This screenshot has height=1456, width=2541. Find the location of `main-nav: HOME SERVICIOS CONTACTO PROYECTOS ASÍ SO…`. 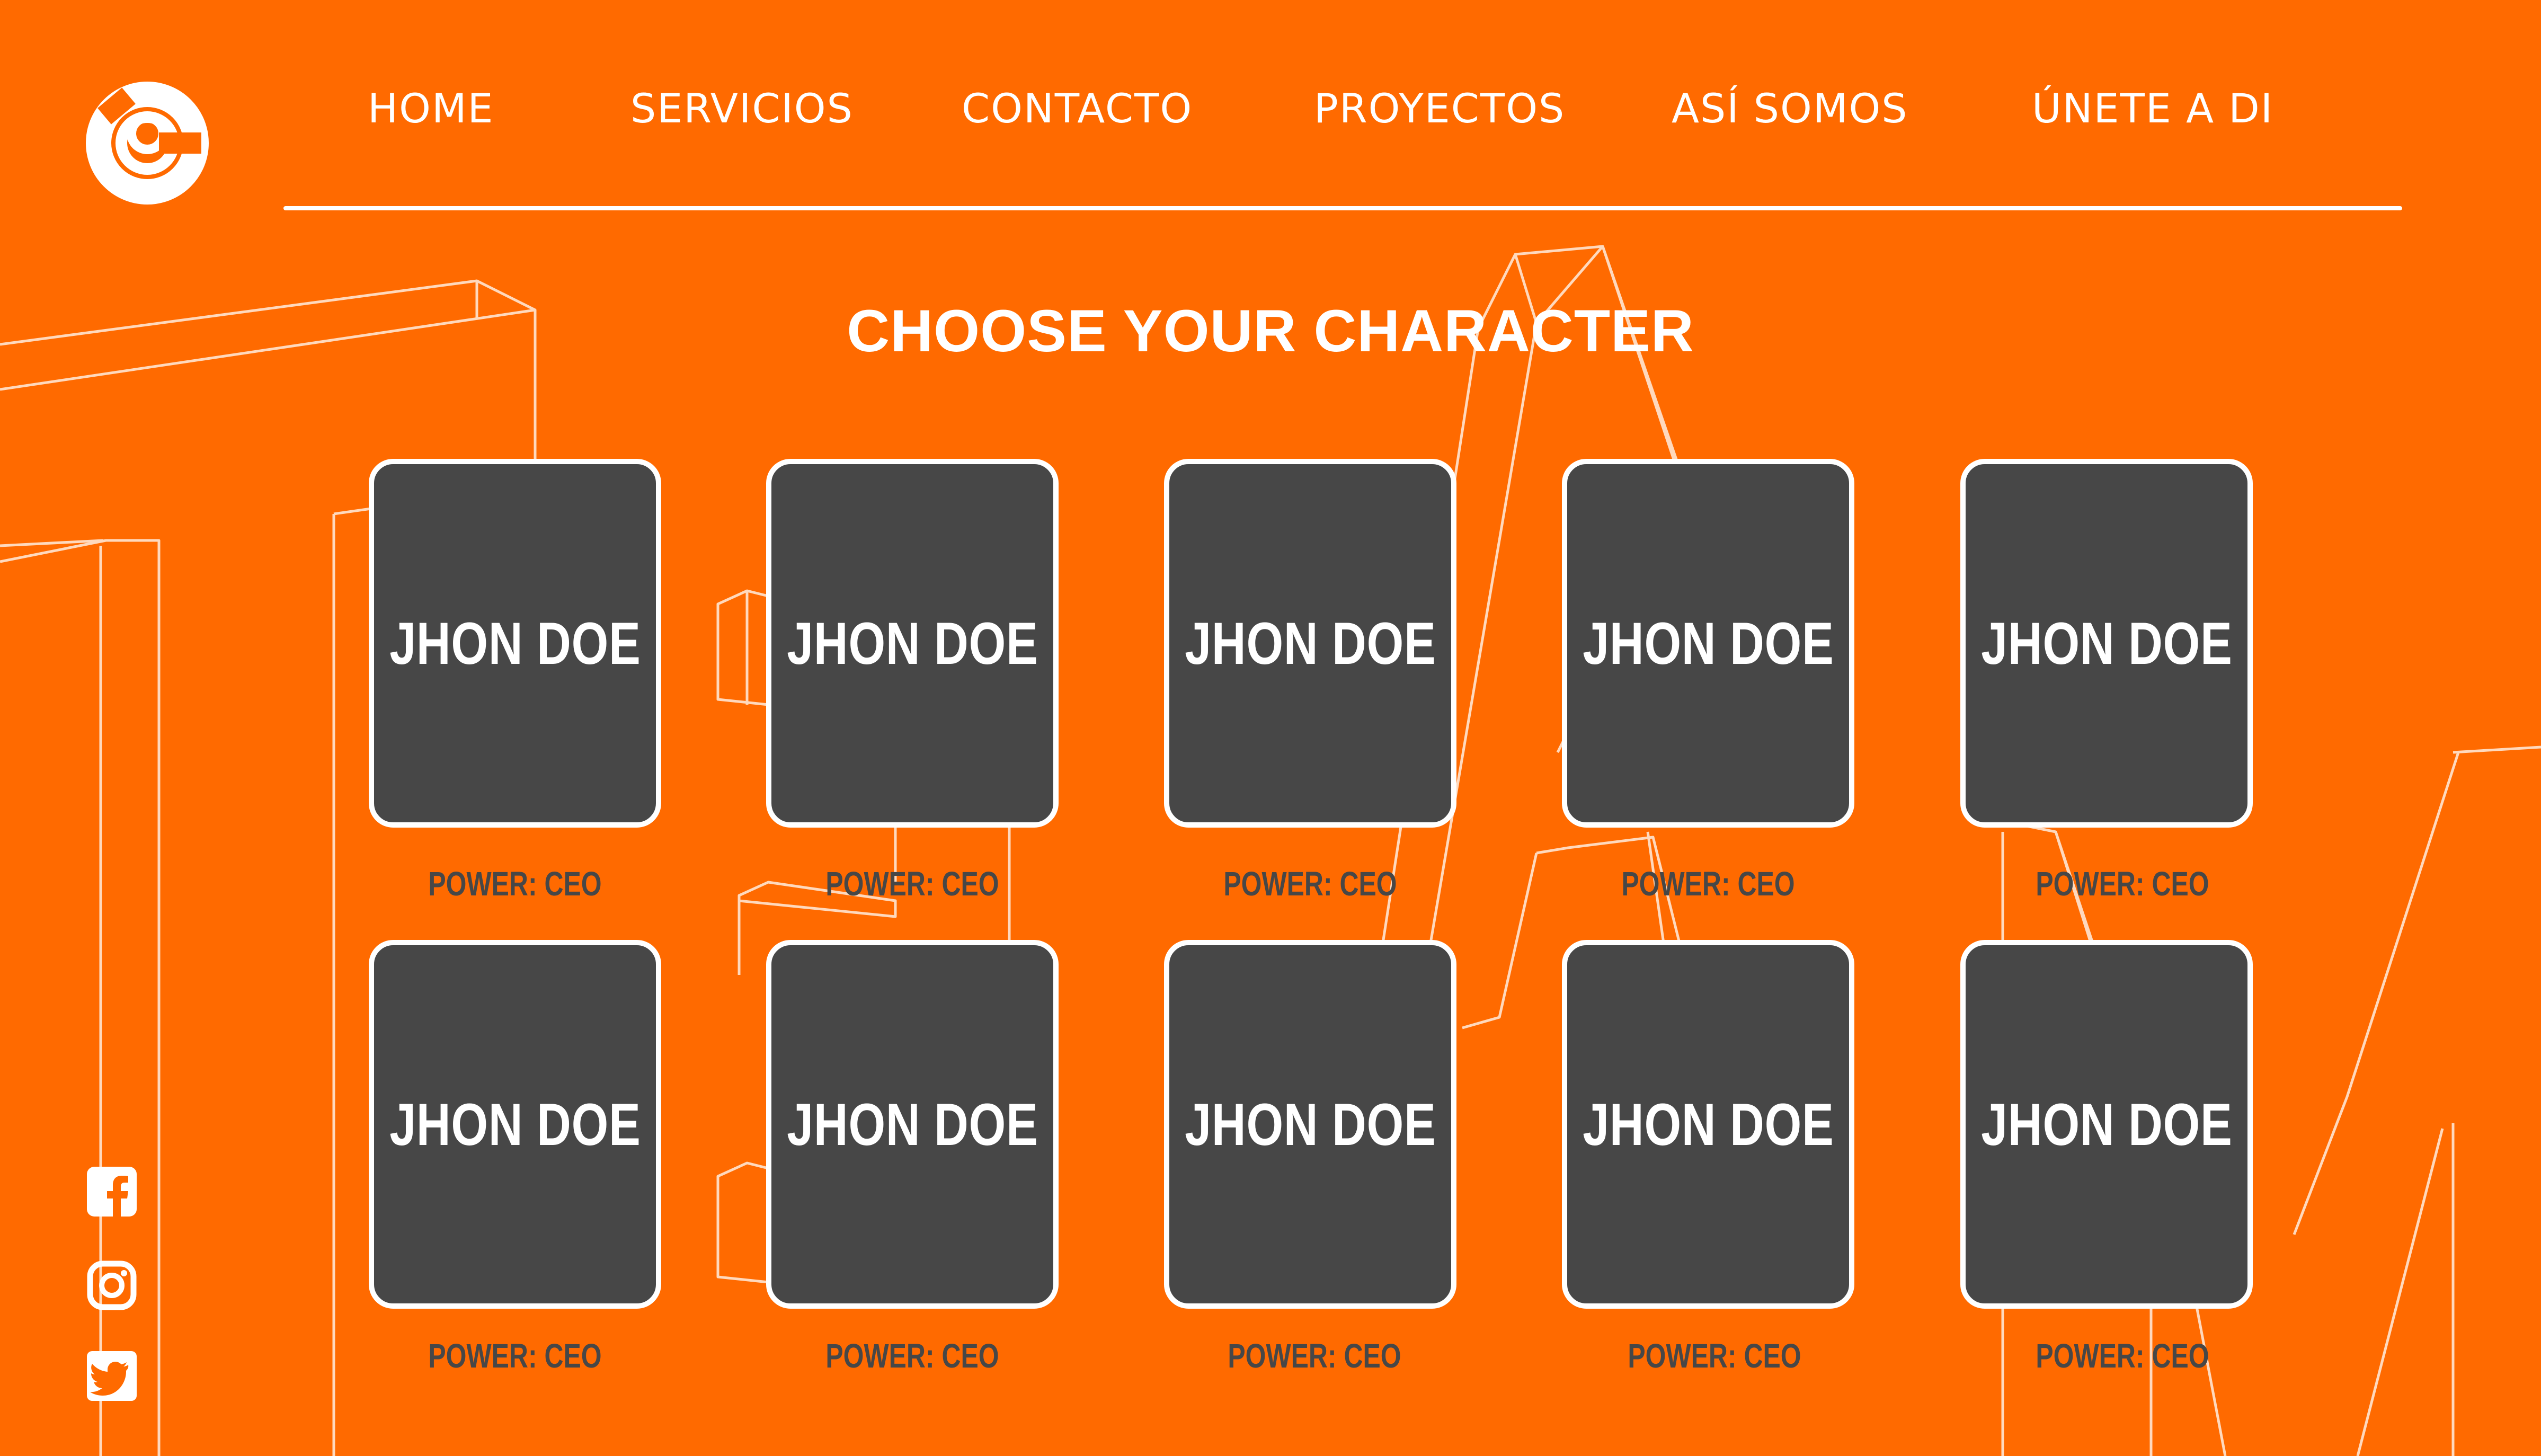

main-nav: HOME SERVICIOS CONTACTO PROYECTOS ASÍ SO… is located at coordinates (1277, 109).